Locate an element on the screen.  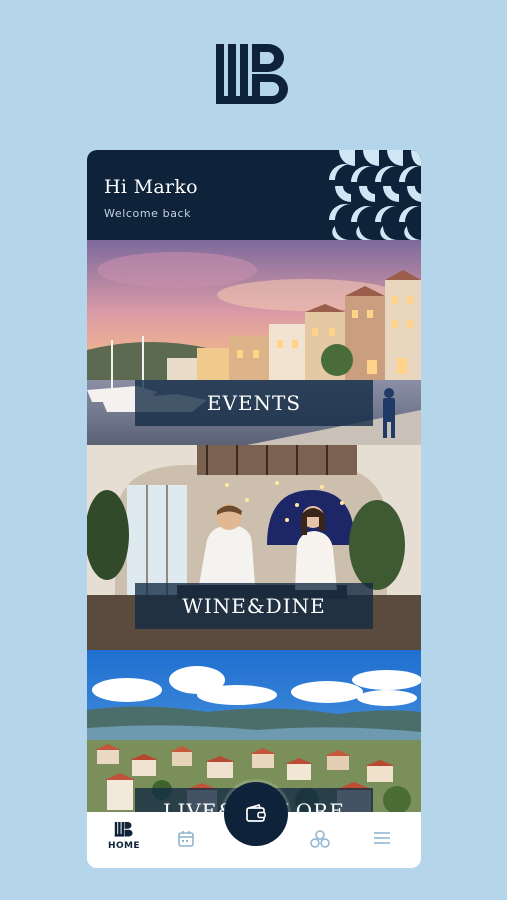
circles-icon is located at coordinates (320, 839).